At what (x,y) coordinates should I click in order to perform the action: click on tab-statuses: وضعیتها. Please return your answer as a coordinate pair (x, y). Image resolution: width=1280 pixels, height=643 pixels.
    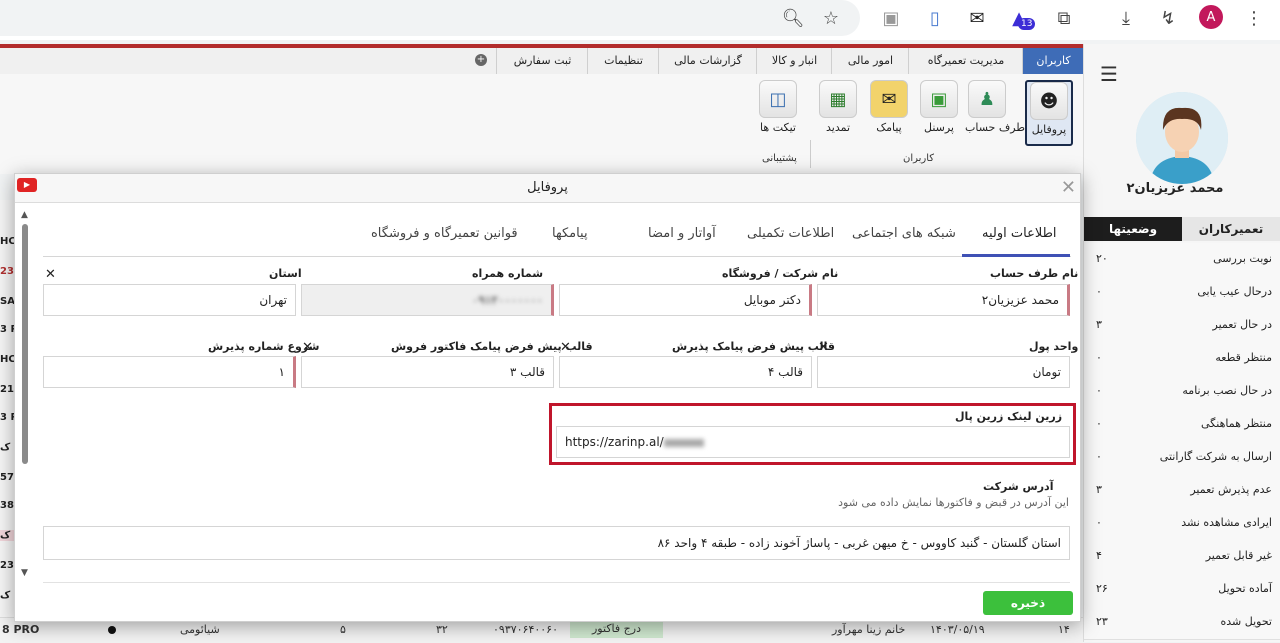
    Looking at the image, I should click on (1133, 229).